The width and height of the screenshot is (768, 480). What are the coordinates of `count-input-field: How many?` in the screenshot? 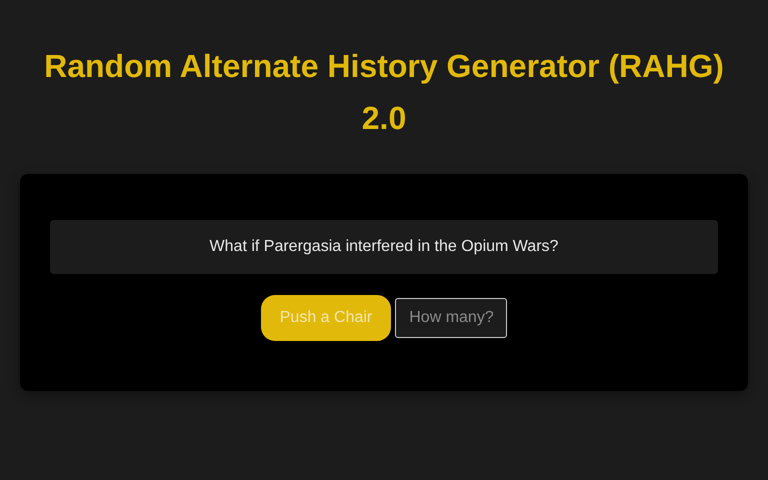 It's located at (451, 318).